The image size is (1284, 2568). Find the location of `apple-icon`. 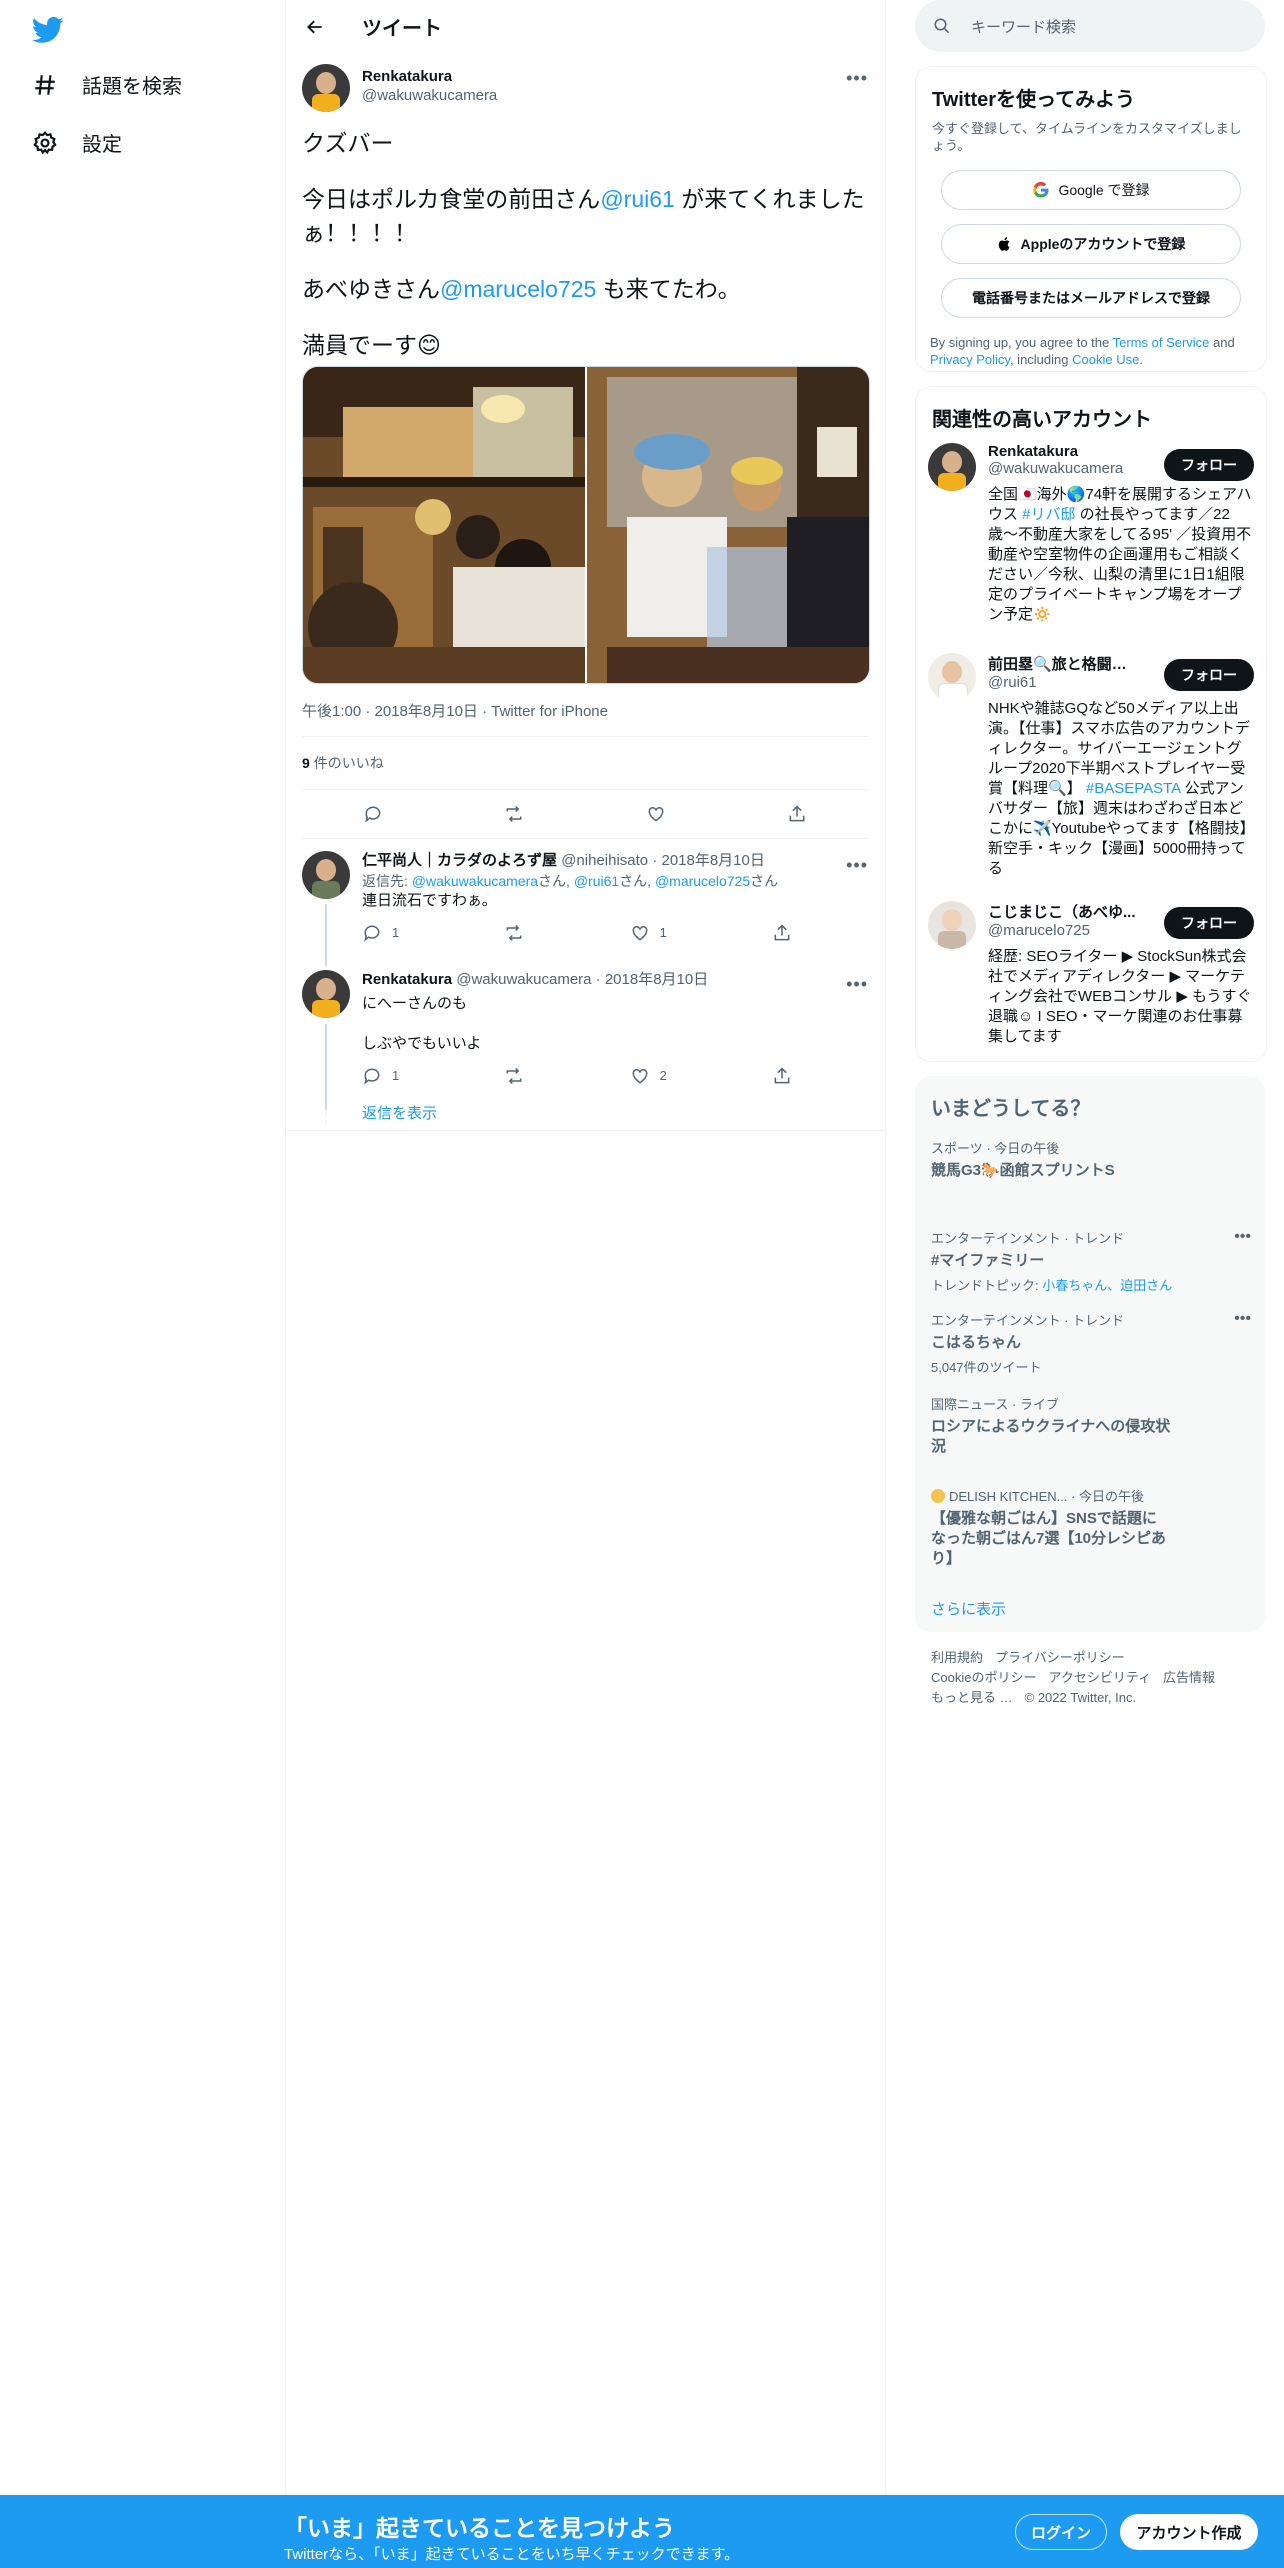

apple-icon is located at coordinates (1004, 244).